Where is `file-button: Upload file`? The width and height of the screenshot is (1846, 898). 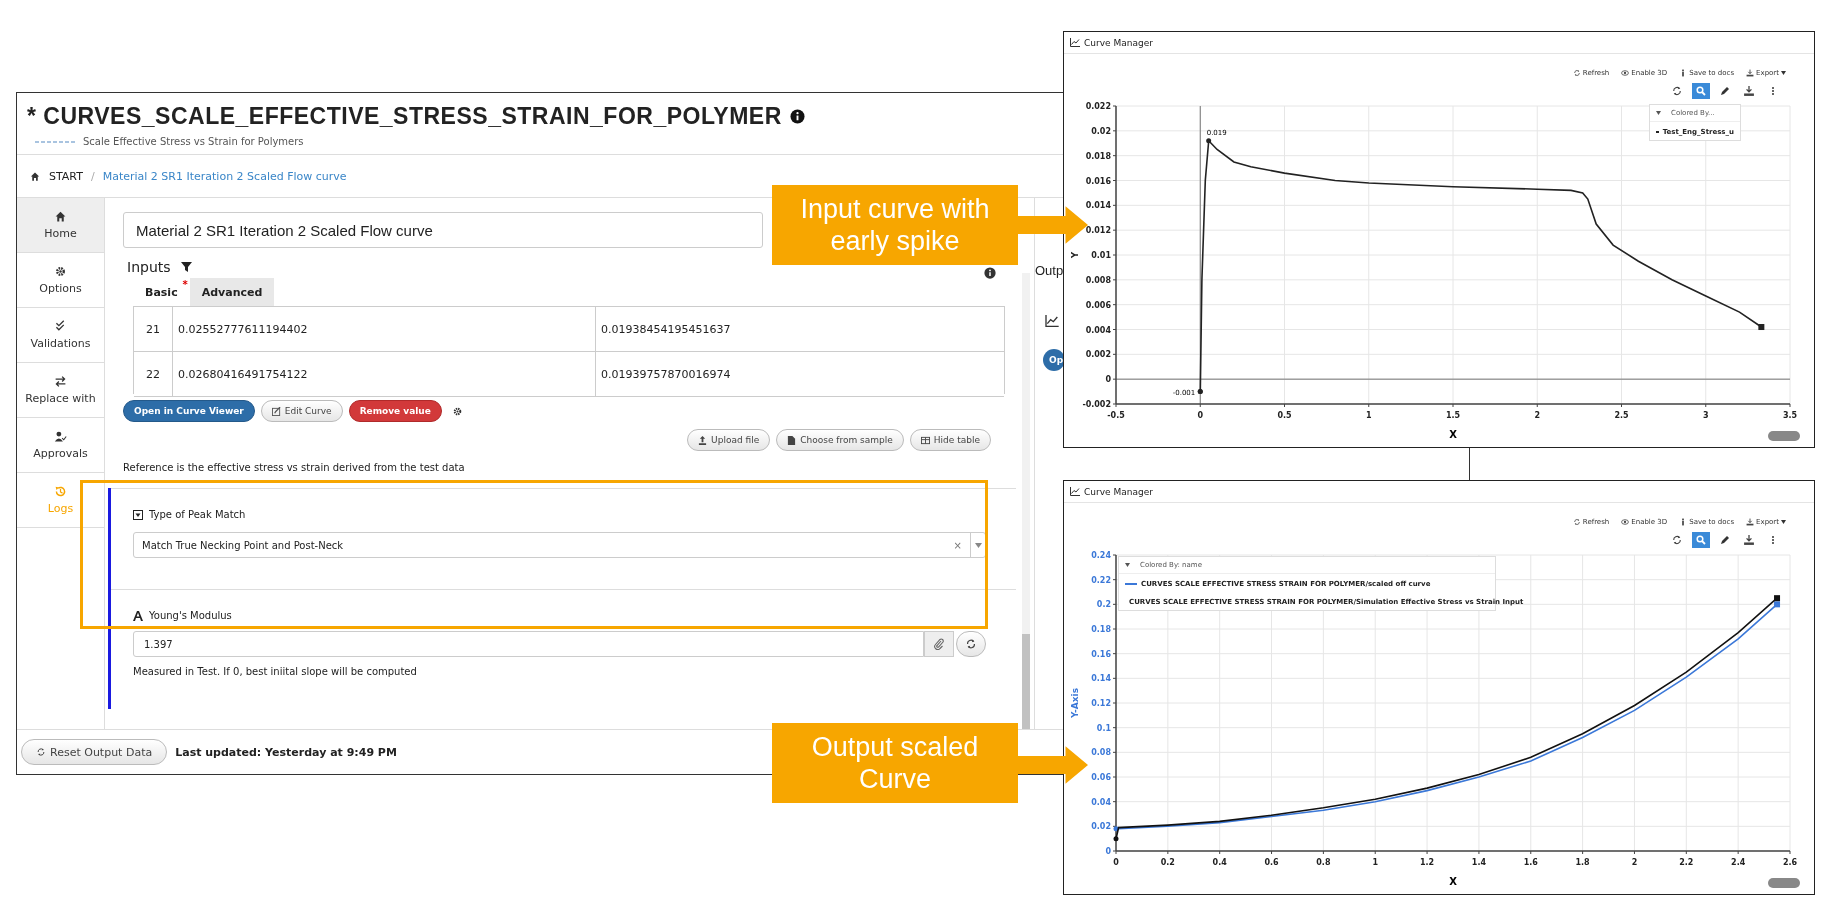
file-button: Upload file is located at coordinates (729, 440).